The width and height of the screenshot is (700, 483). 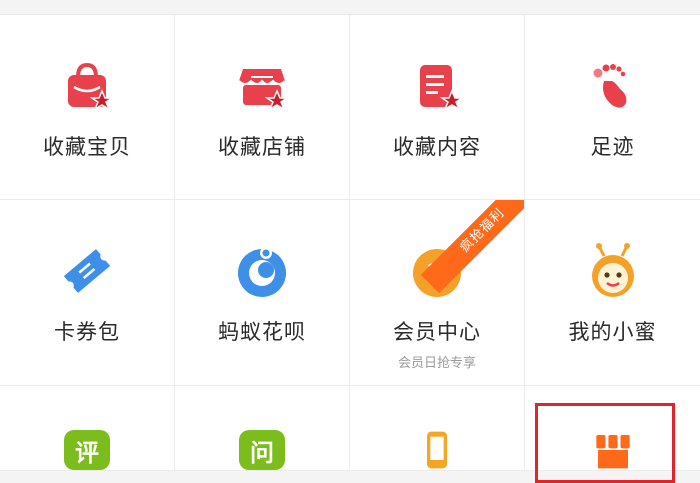 What do you see at coordinates (612, 332) in the screenshot?
I see `grid-item-label: 我的小蜜` at bounding box center [612, 332].